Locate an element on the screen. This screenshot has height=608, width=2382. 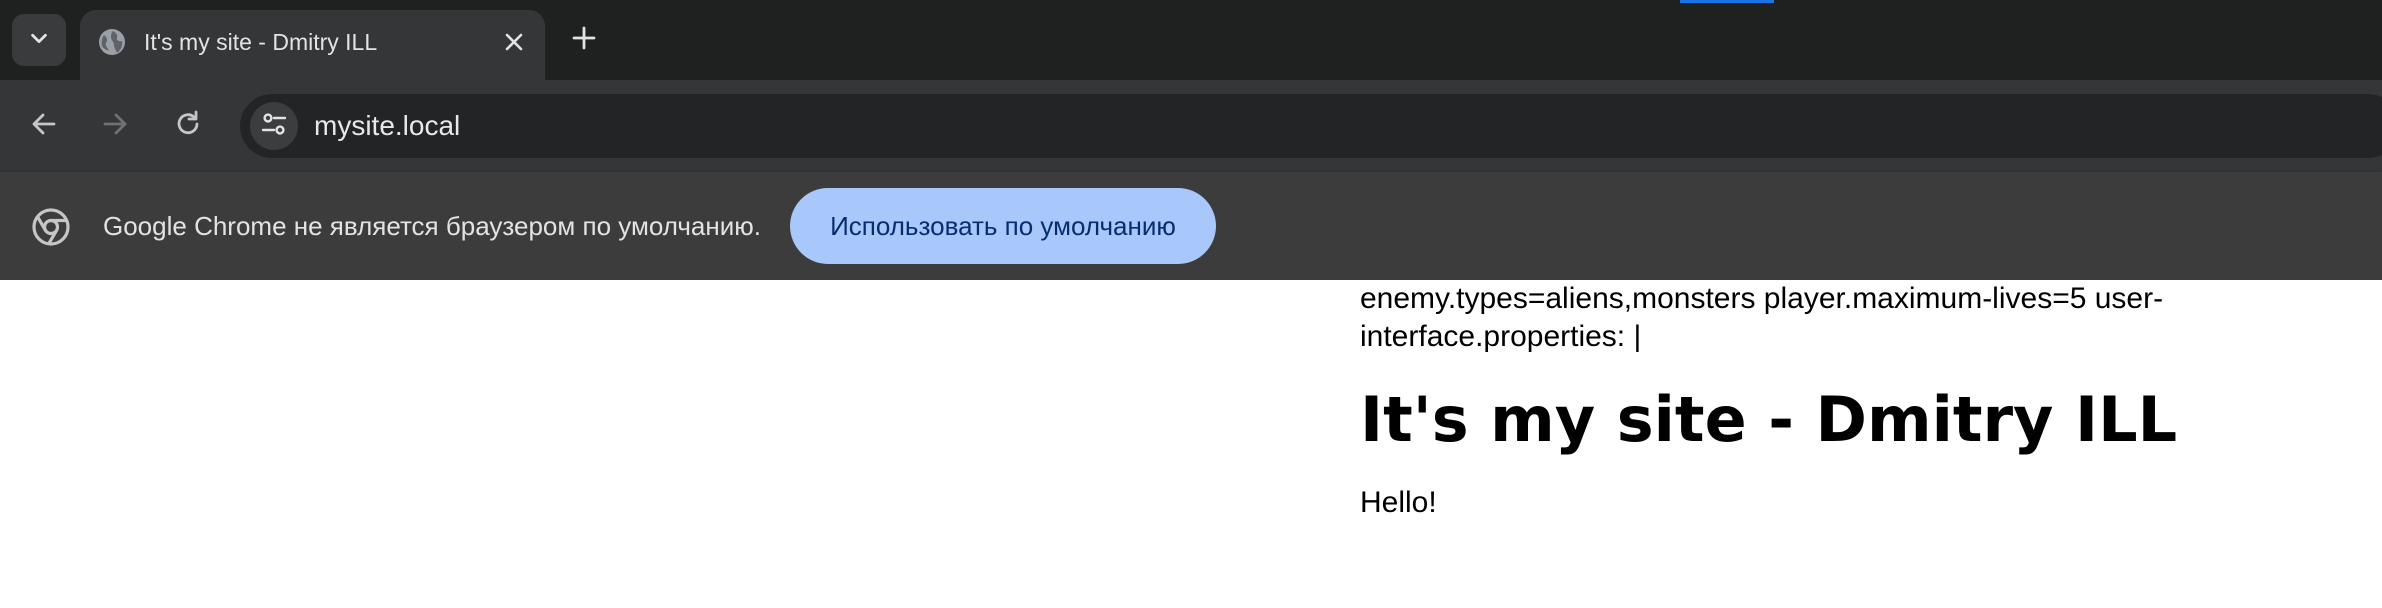
site-info-button is located at coordinates (274, 126).